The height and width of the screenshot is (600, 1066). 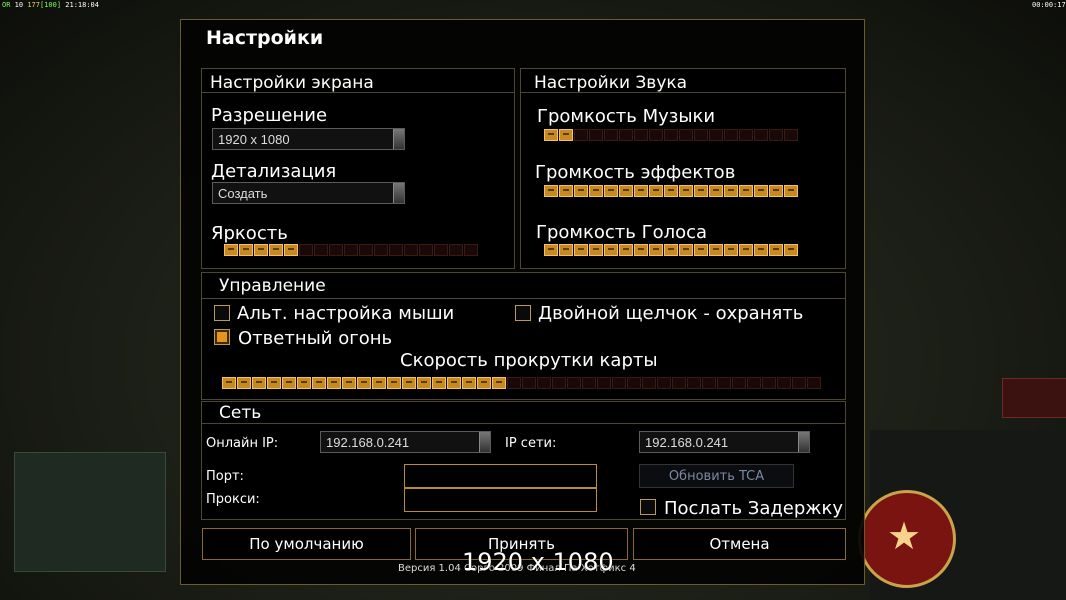 What do you see at coordinates (724, 442) in the screenshot?
I see `lan-ip-dropdown: 192.168.0.241` at bounding box center [724, 442].